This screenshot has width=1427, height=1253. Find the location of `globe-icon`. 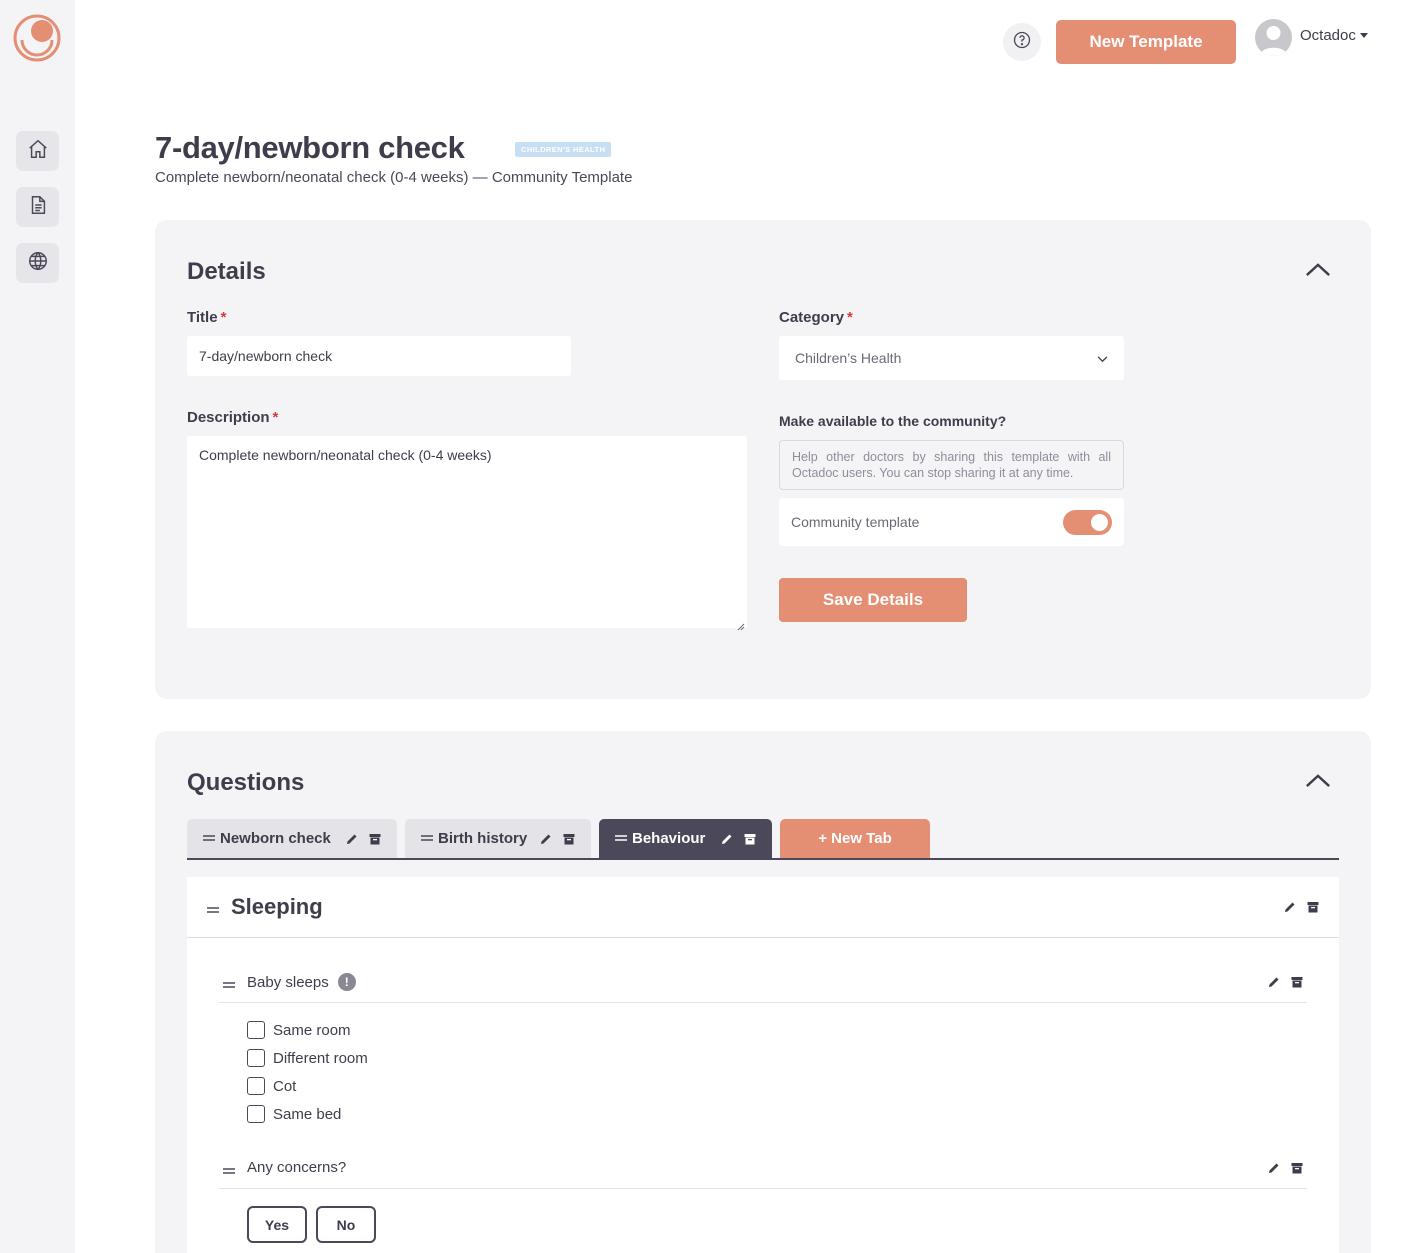

globe-icon is located at coordinates (38, 263).